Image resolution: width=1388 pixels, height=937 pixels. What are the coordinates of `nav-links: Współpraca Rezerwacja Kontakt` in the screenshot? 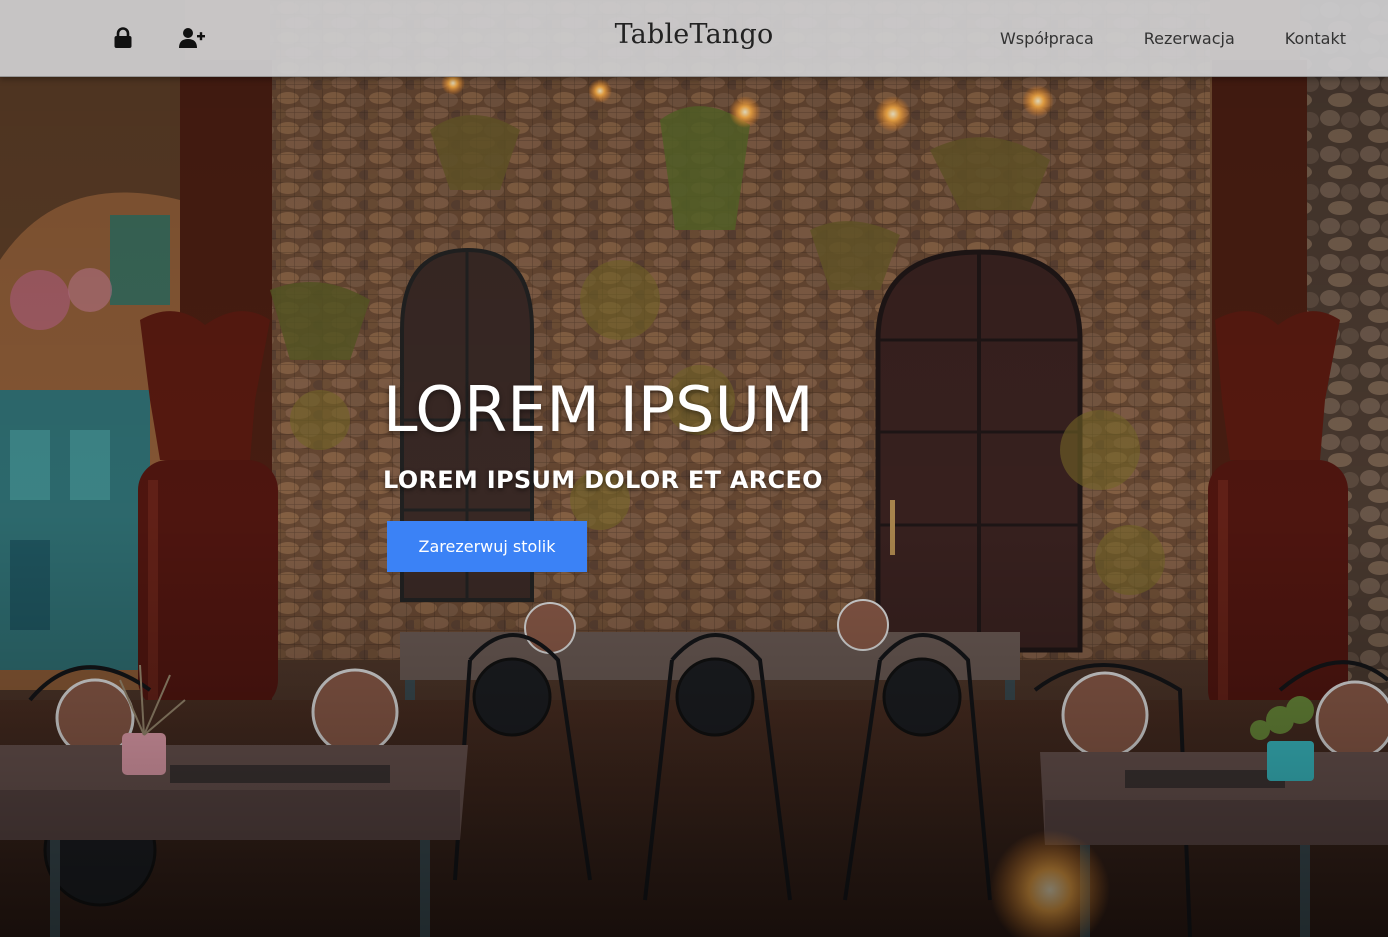 It's located at (1148, 38).